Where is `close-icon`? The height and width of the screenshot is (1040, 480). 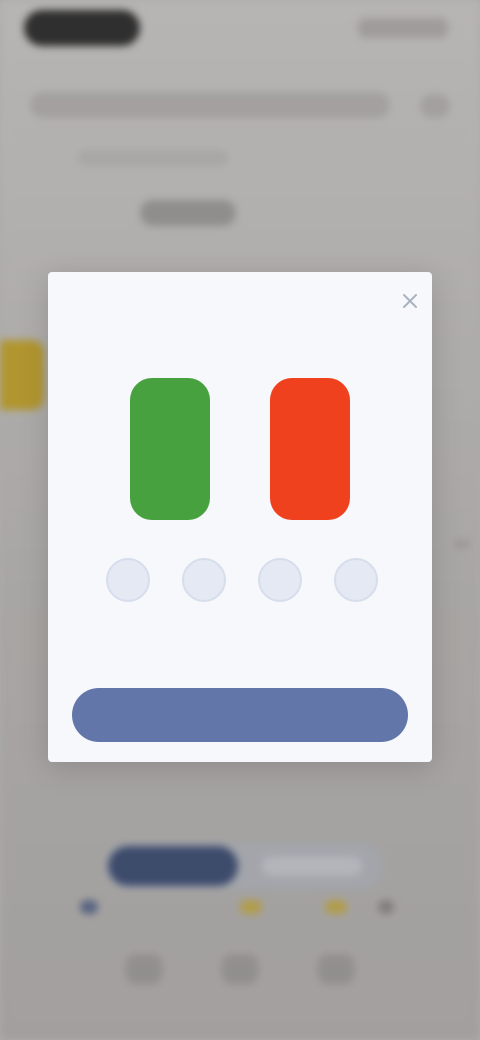 close-icon is located at coordinates (410, 301).